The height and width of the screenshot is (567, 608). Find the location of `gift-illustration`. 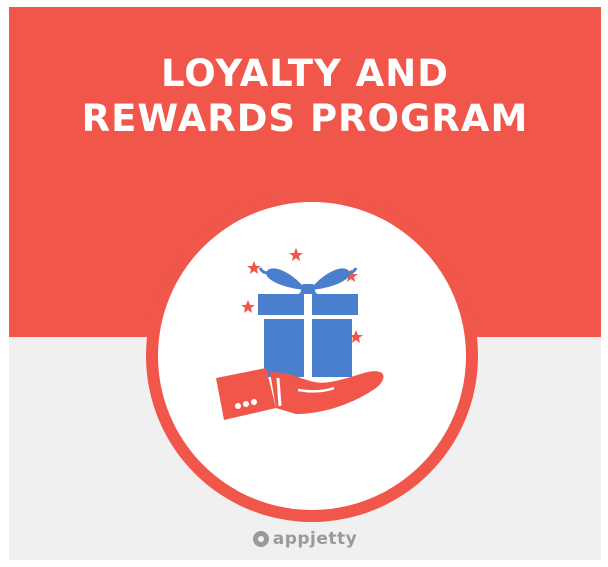

gift-illustration is located at coordinates (300, 334).